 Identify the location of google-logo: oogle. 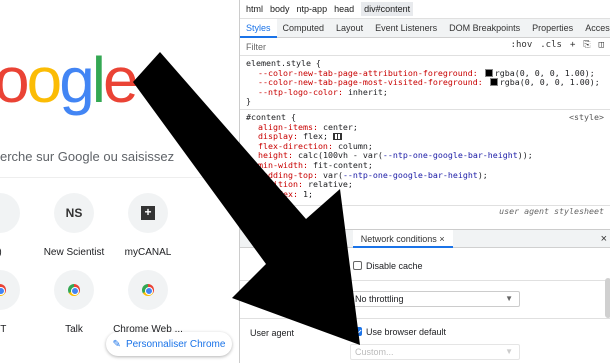
(69, 80).